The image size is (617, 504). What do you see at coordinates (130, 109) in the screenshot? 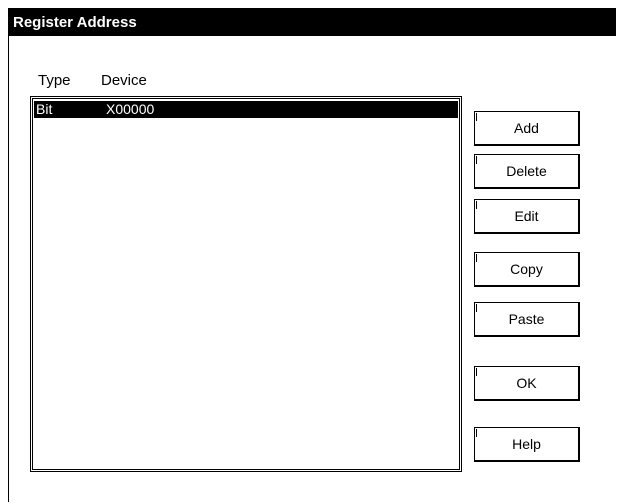
I see `list-item-device: X00000` at bounding box center [130, 109].